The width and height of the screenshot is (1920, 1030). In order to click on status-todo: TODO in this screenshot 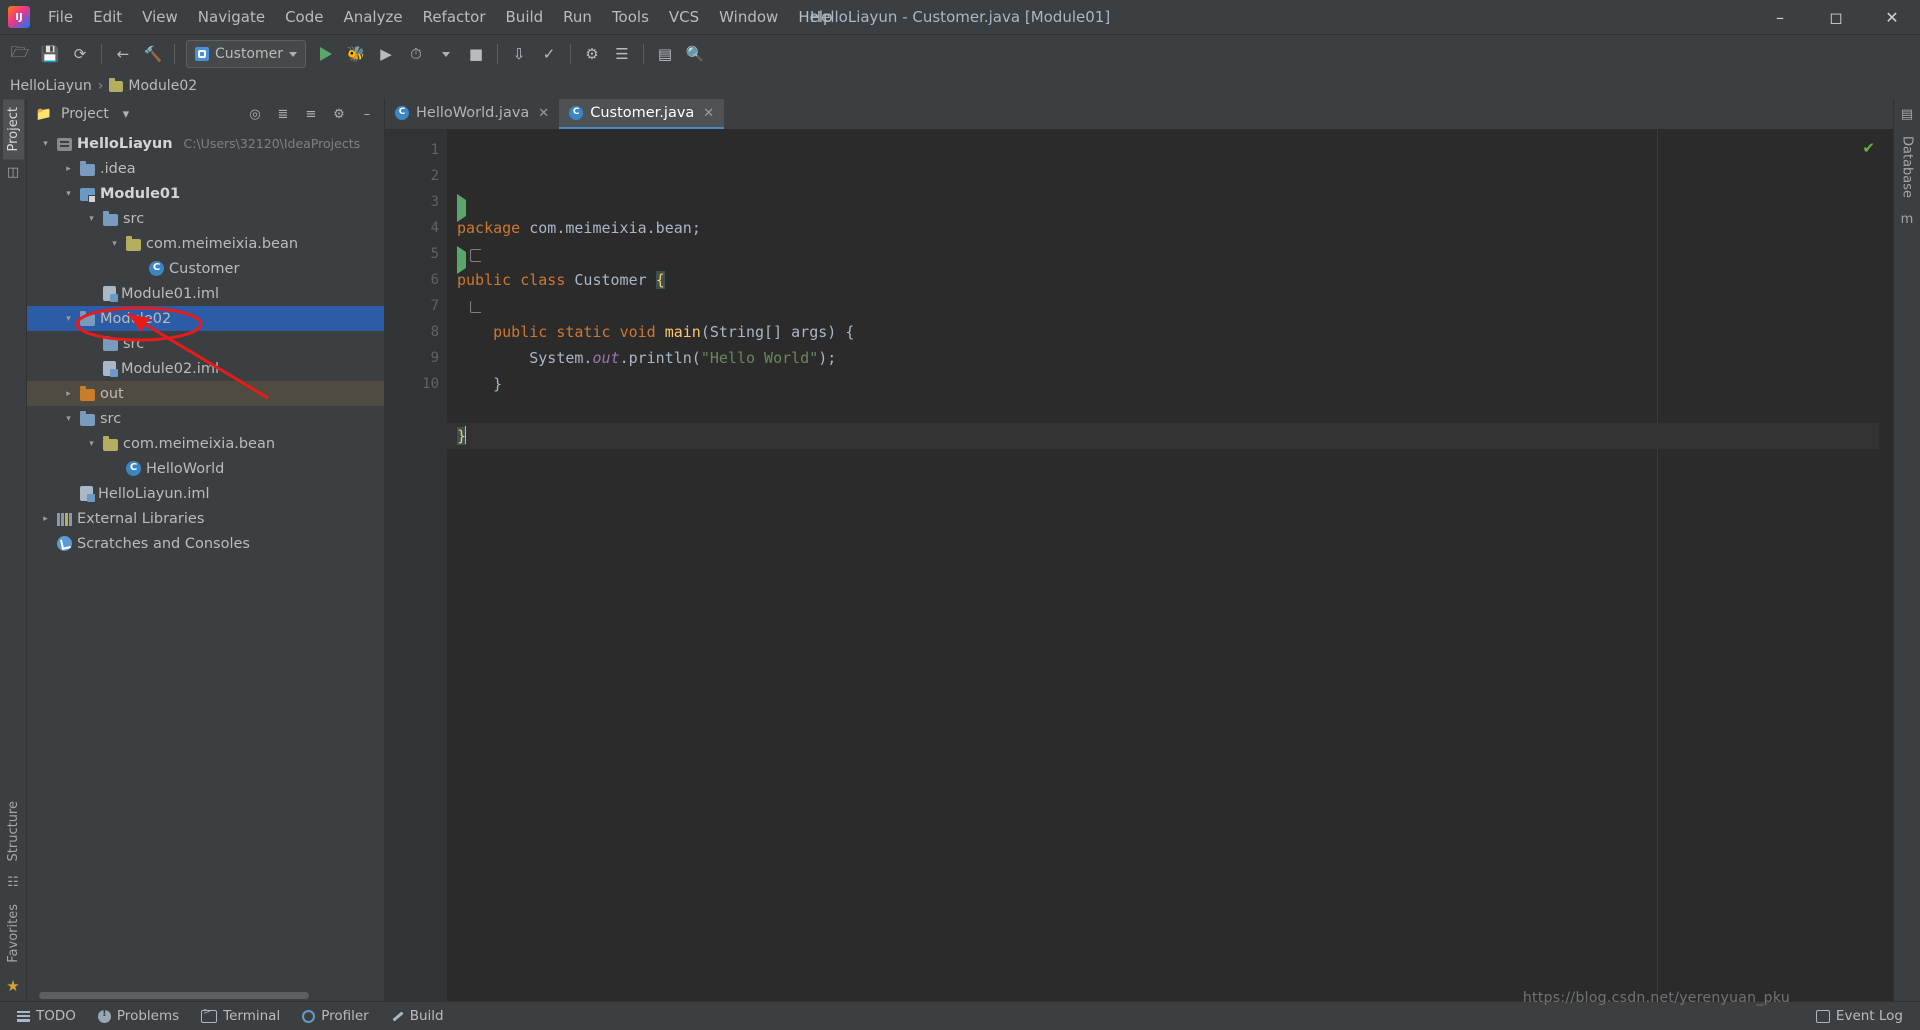, I will do `click(46, 1016)`.